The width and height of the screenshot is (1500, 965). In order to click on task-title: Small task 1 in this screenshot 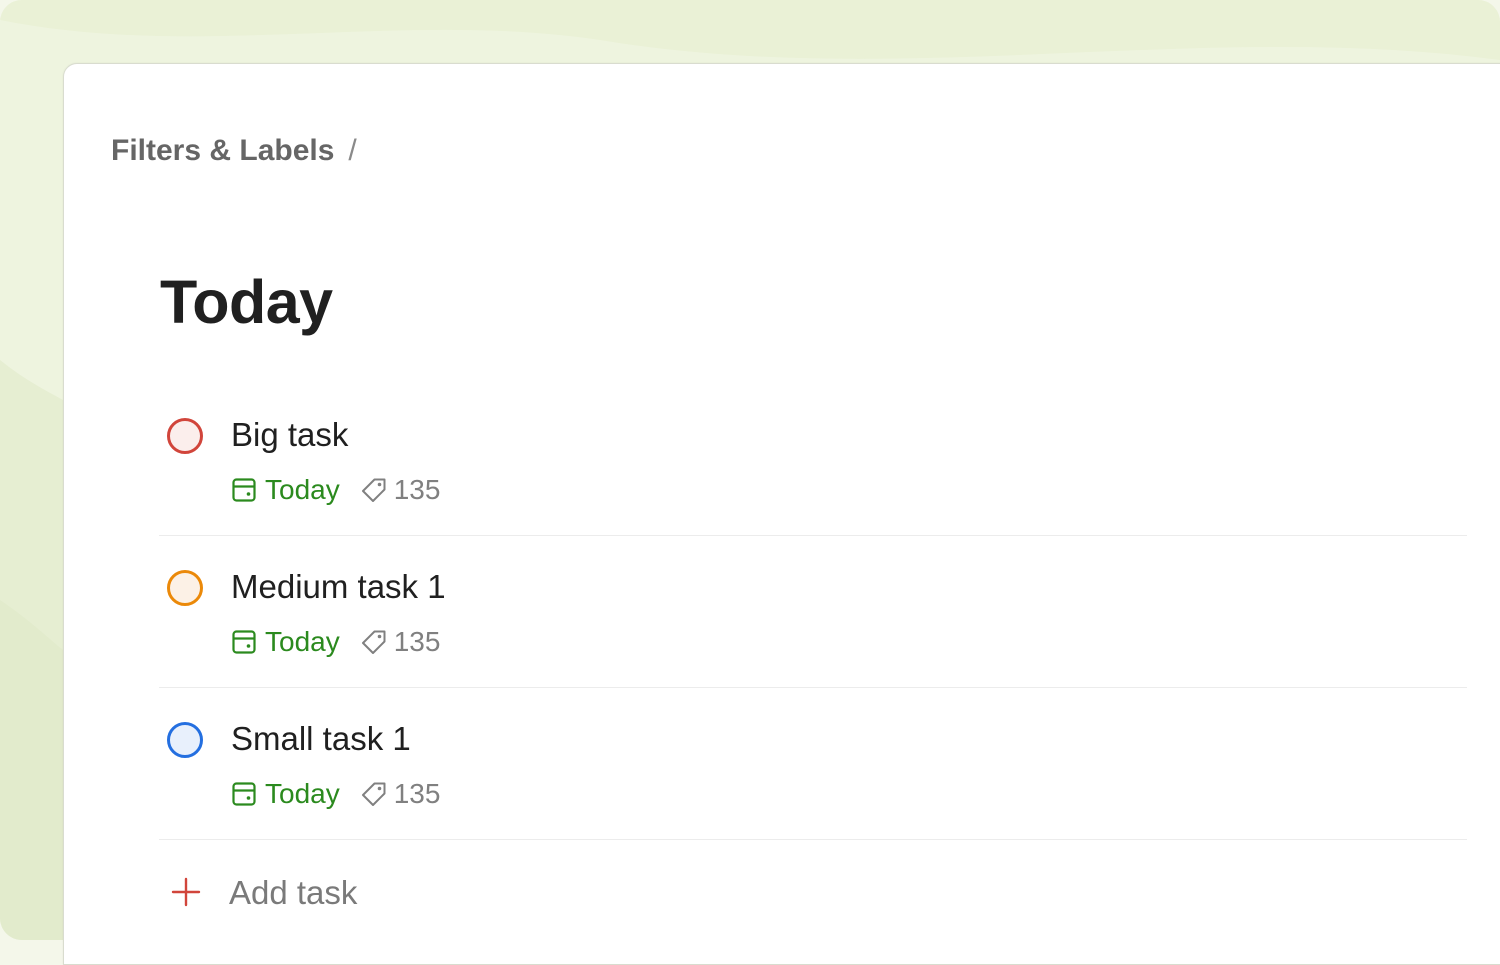, I will do `click(321, 739)`.